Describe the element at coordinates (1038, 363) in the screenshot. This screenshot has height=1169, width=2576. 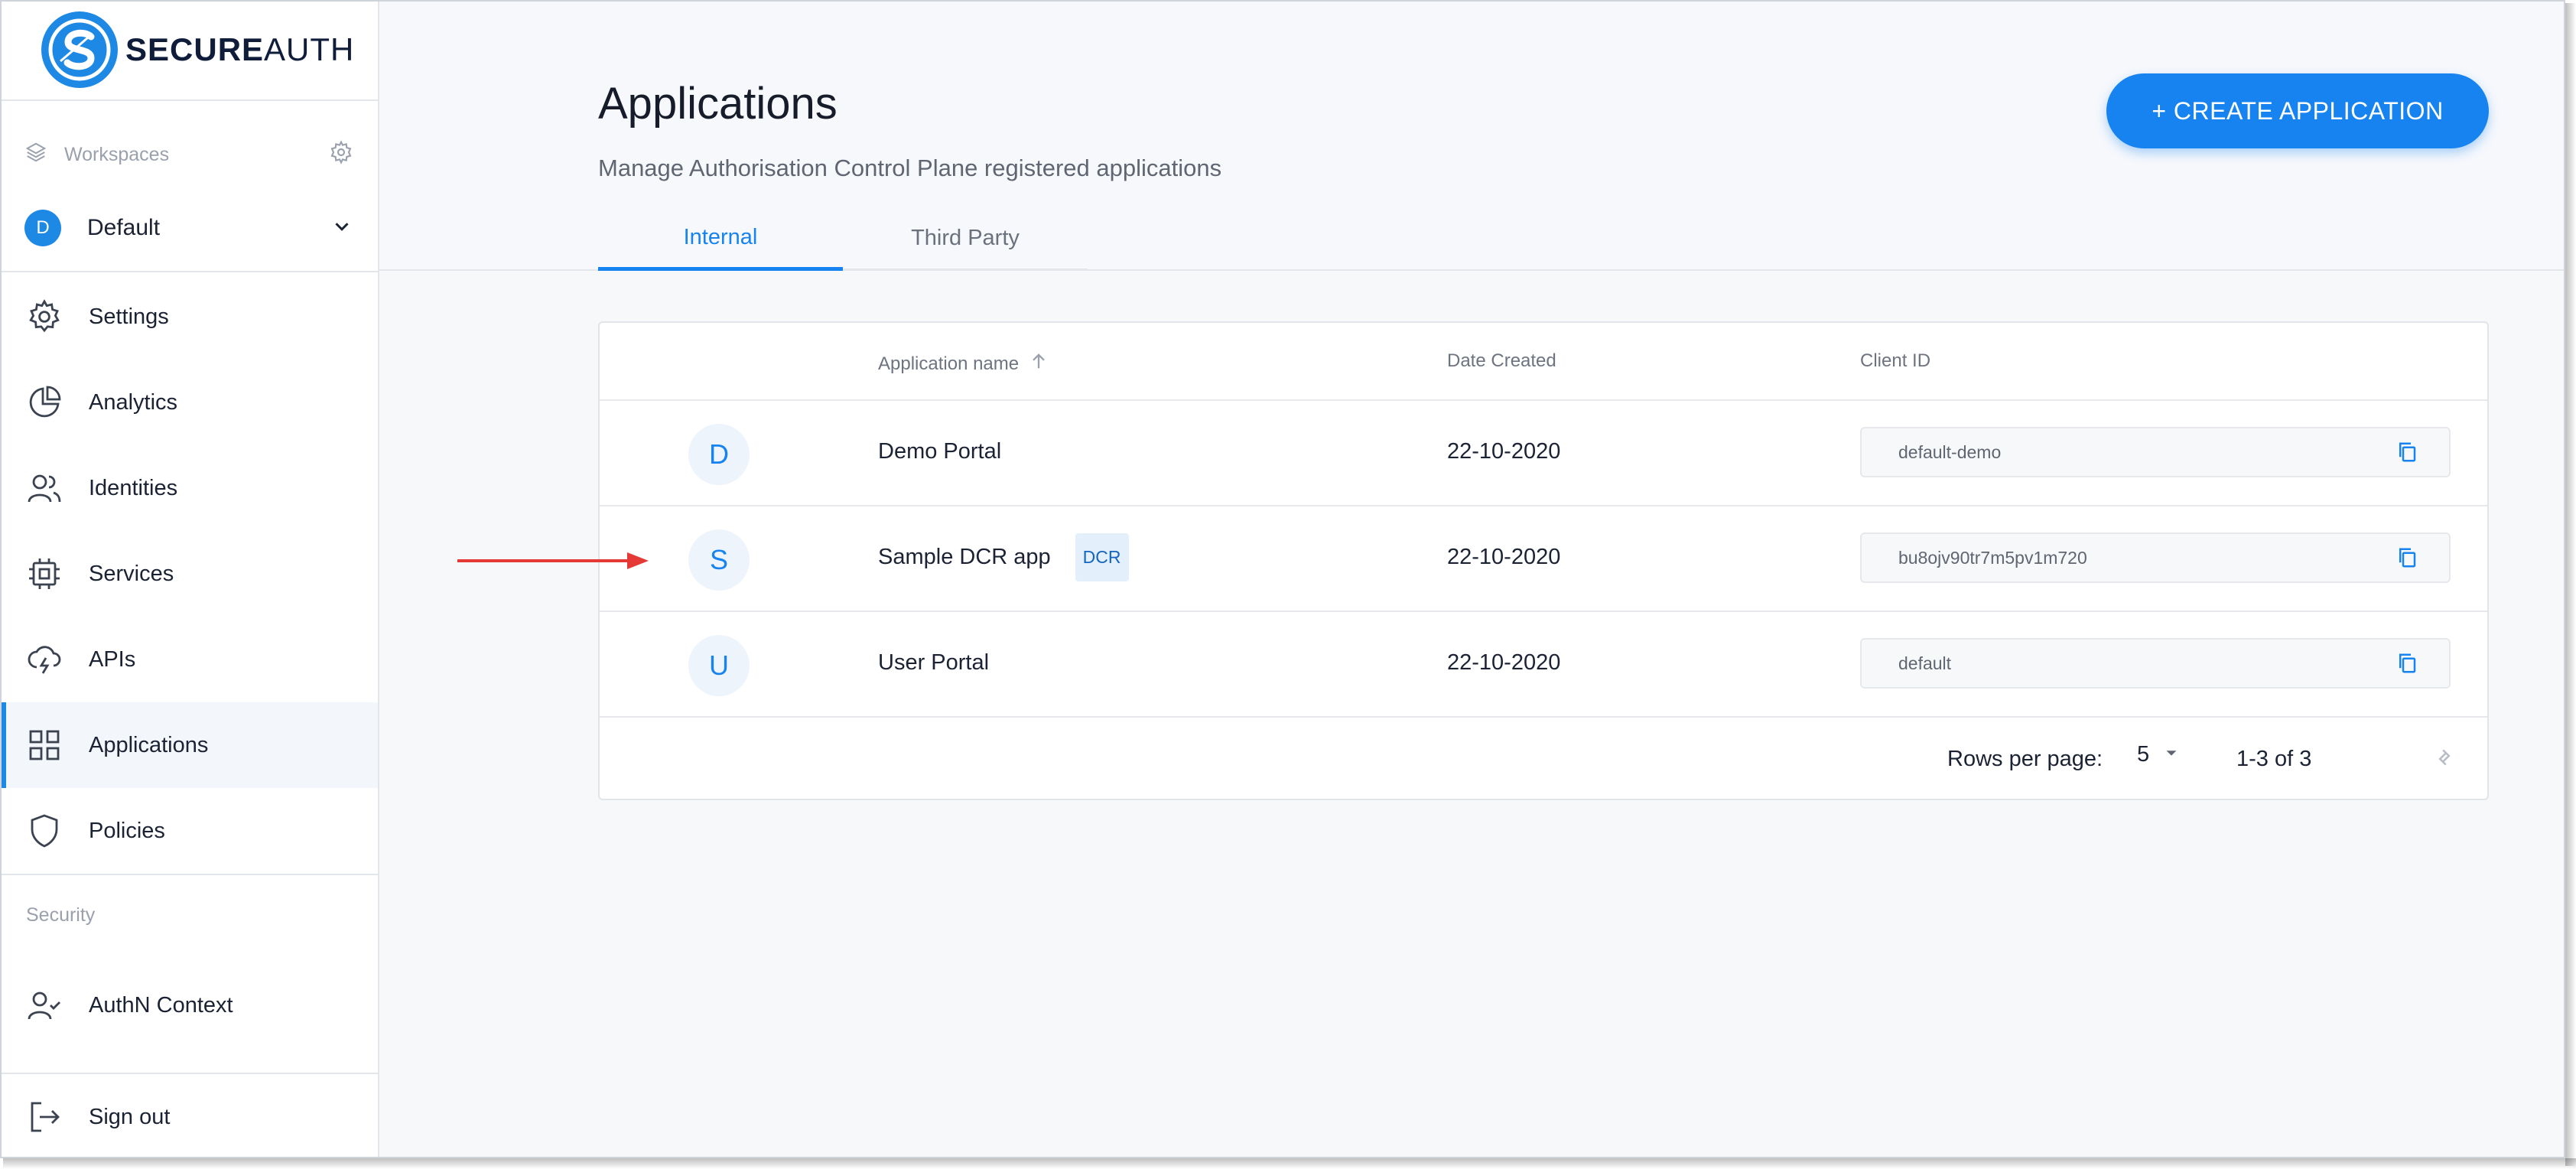
I see `sort-arrow-up-icon` at that location.